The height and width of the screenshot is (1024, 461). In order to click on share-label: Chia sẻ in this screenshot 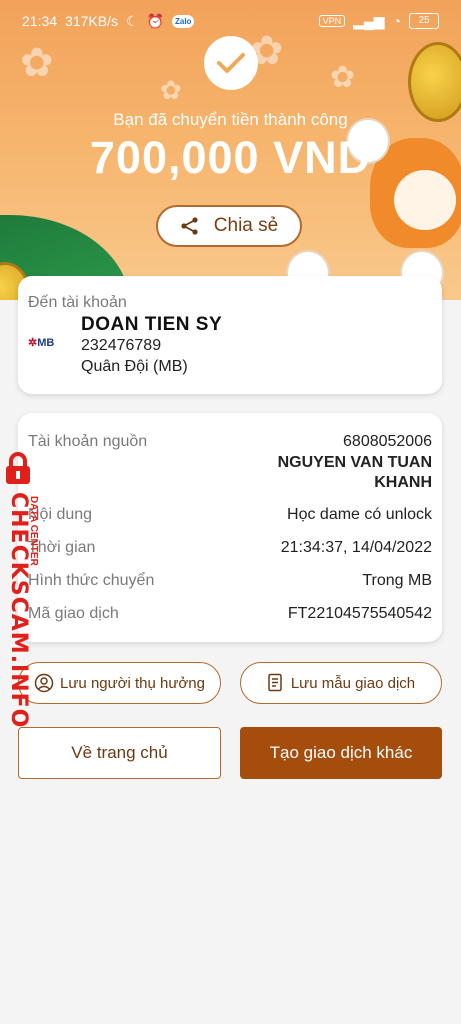, I will do `click(246, 225)`.